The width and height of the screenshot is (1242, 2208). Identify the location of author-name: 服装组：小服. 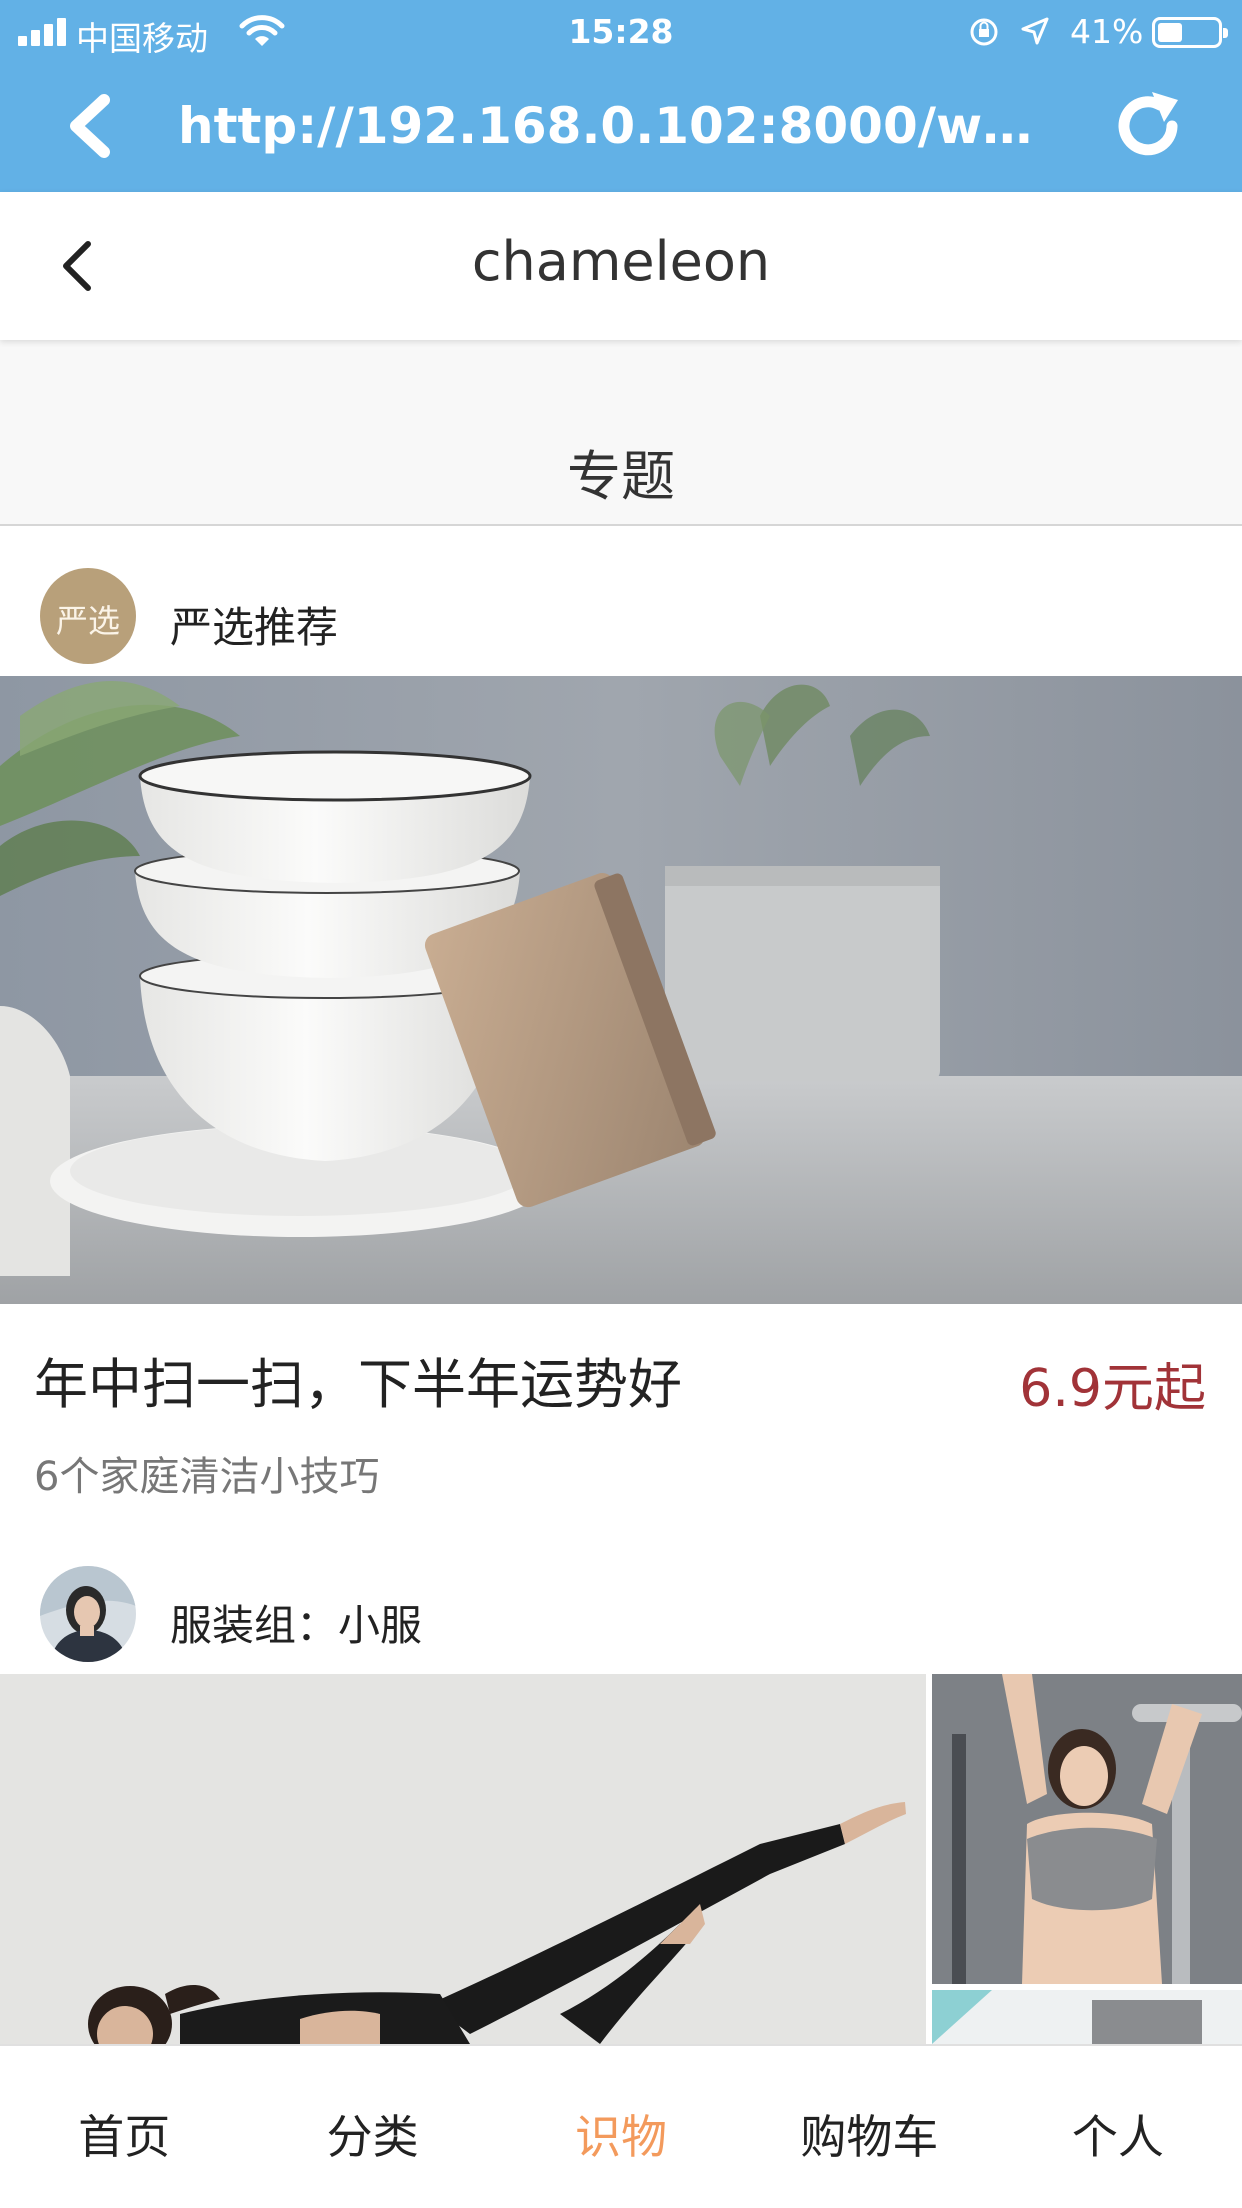
(296, 1625).